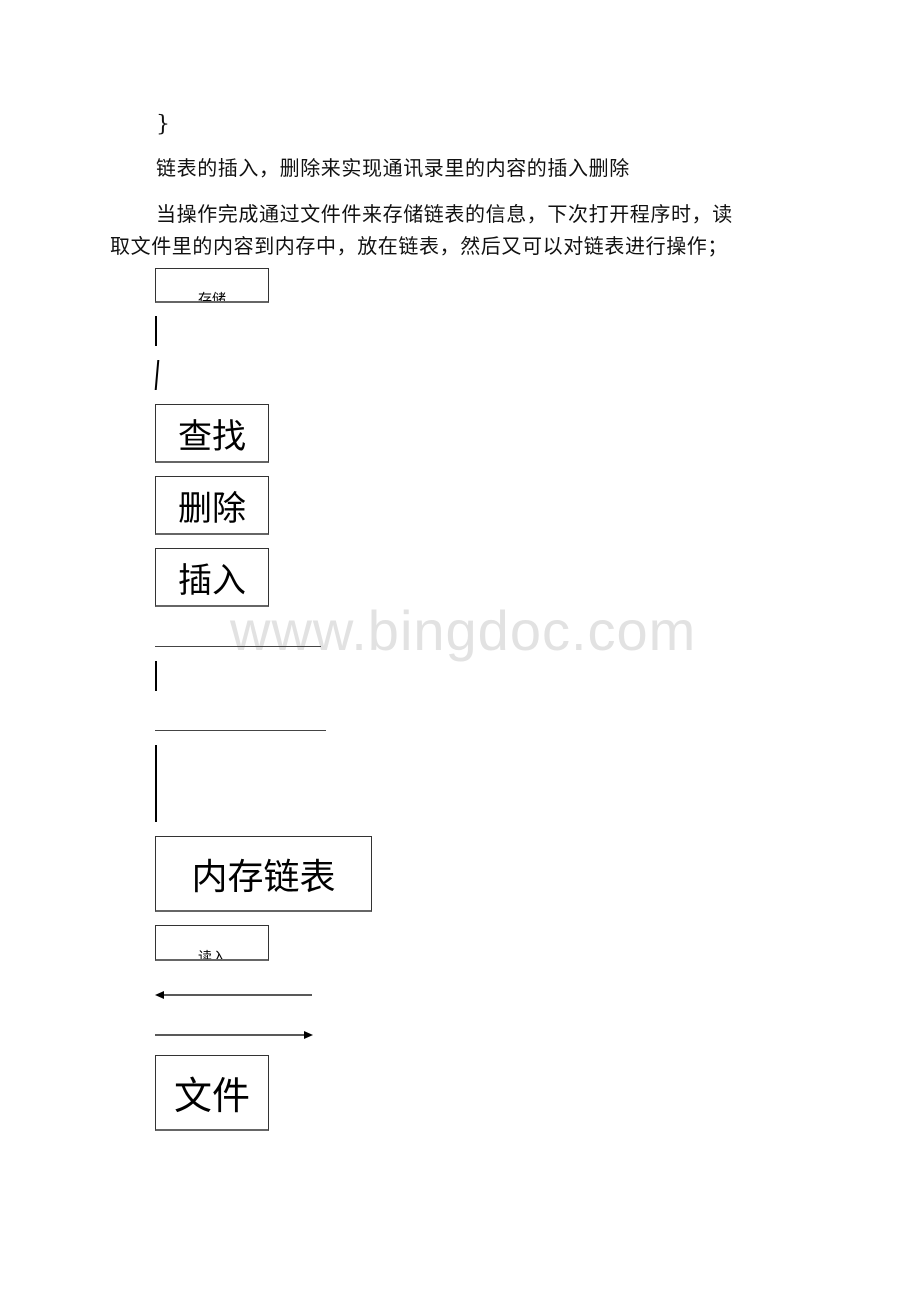 This screenshot has height=1302, width=920. What do you see at coordinates (463, 630) in the screenshot?
I see `watermark: www.bingdoc.com` at bounding box center [463, 630].